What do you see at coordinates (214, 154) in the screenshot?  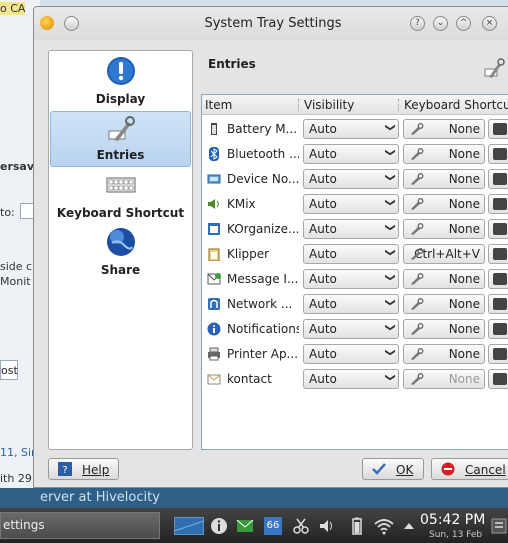 I see `bluetooth-icon` at bounding box center [214, 154].